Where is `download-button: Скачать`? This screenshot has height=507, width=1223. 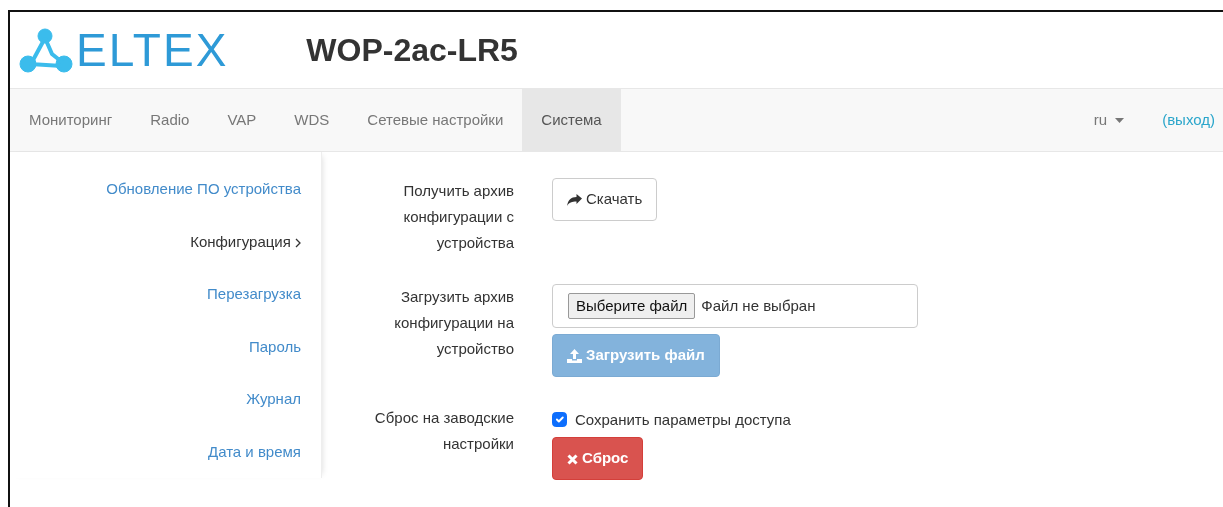
download-button: Скачать is located at coordinates (605, 199).